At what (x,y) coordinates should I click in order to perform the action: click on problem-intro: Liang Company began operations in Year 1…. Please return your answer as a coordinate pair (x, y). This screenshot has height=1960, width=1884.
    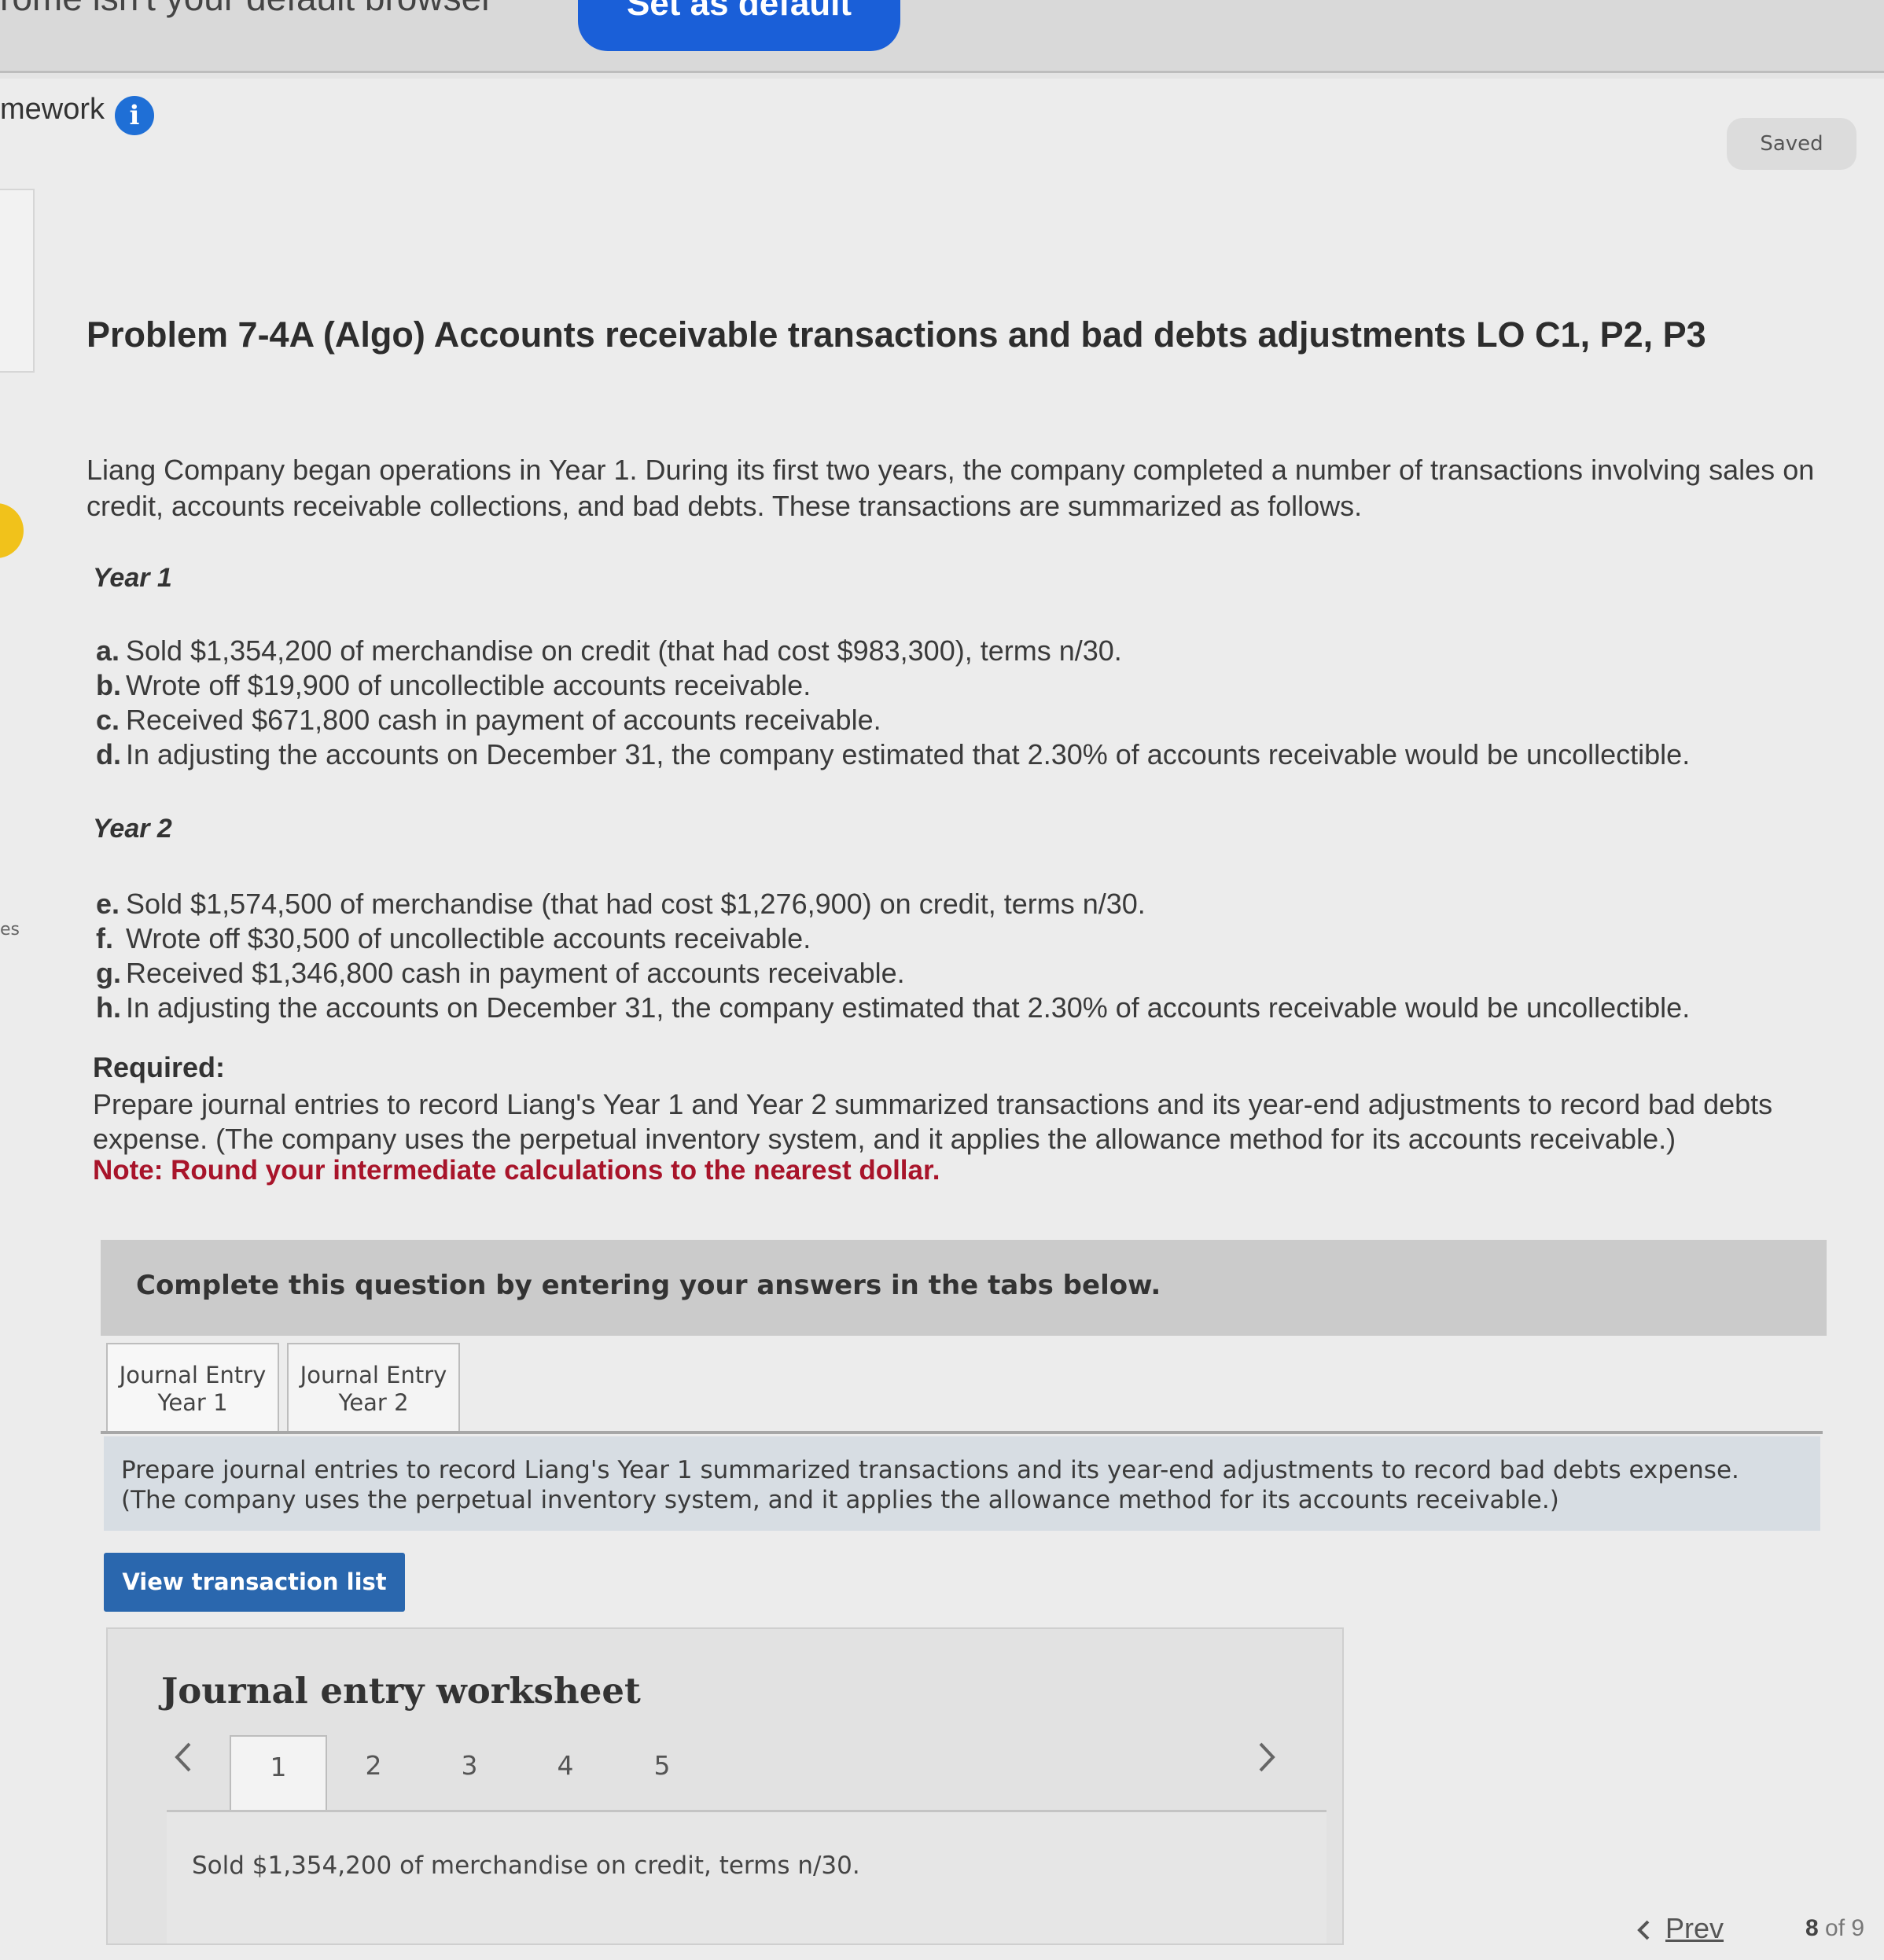
    Looking at the image, I should click on (950, 488).